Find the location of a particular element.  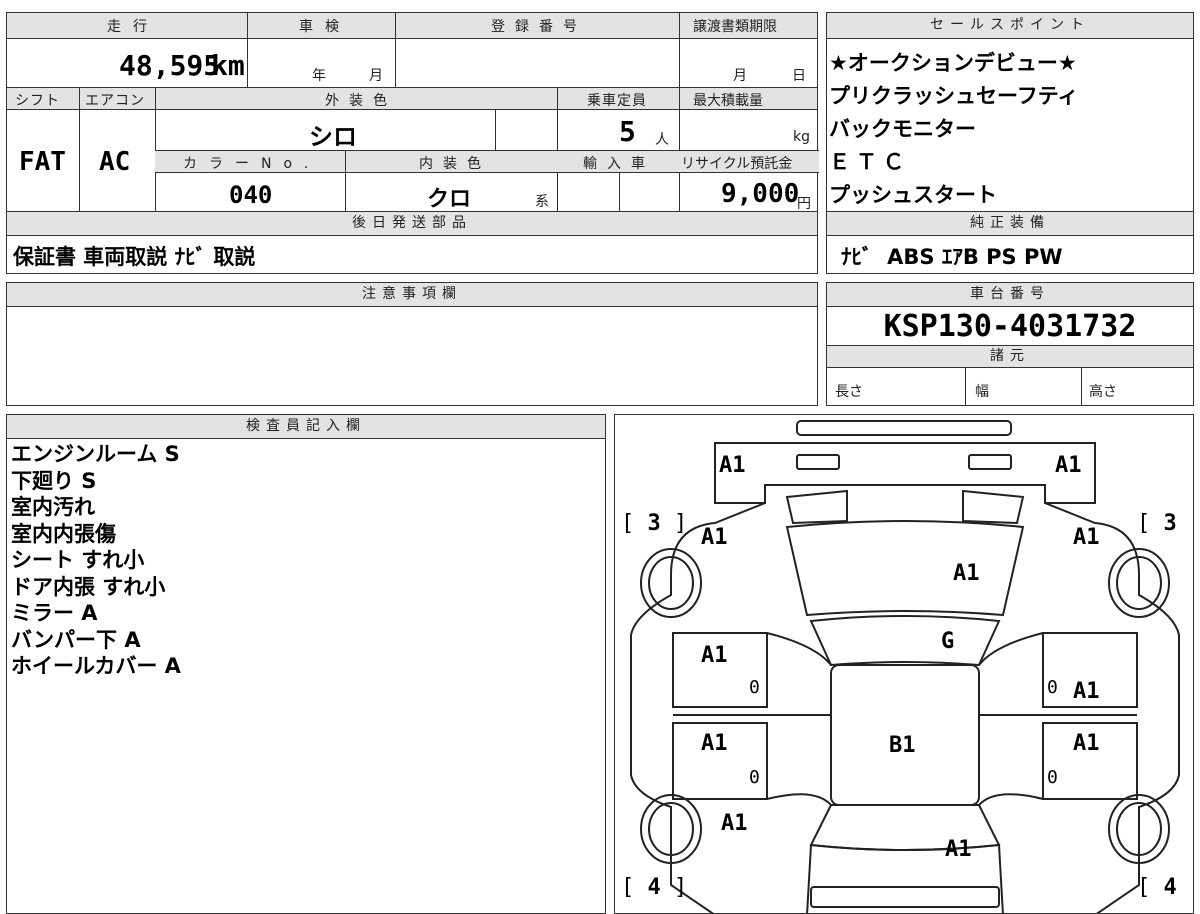

hood is located at coordinates (905, 568).